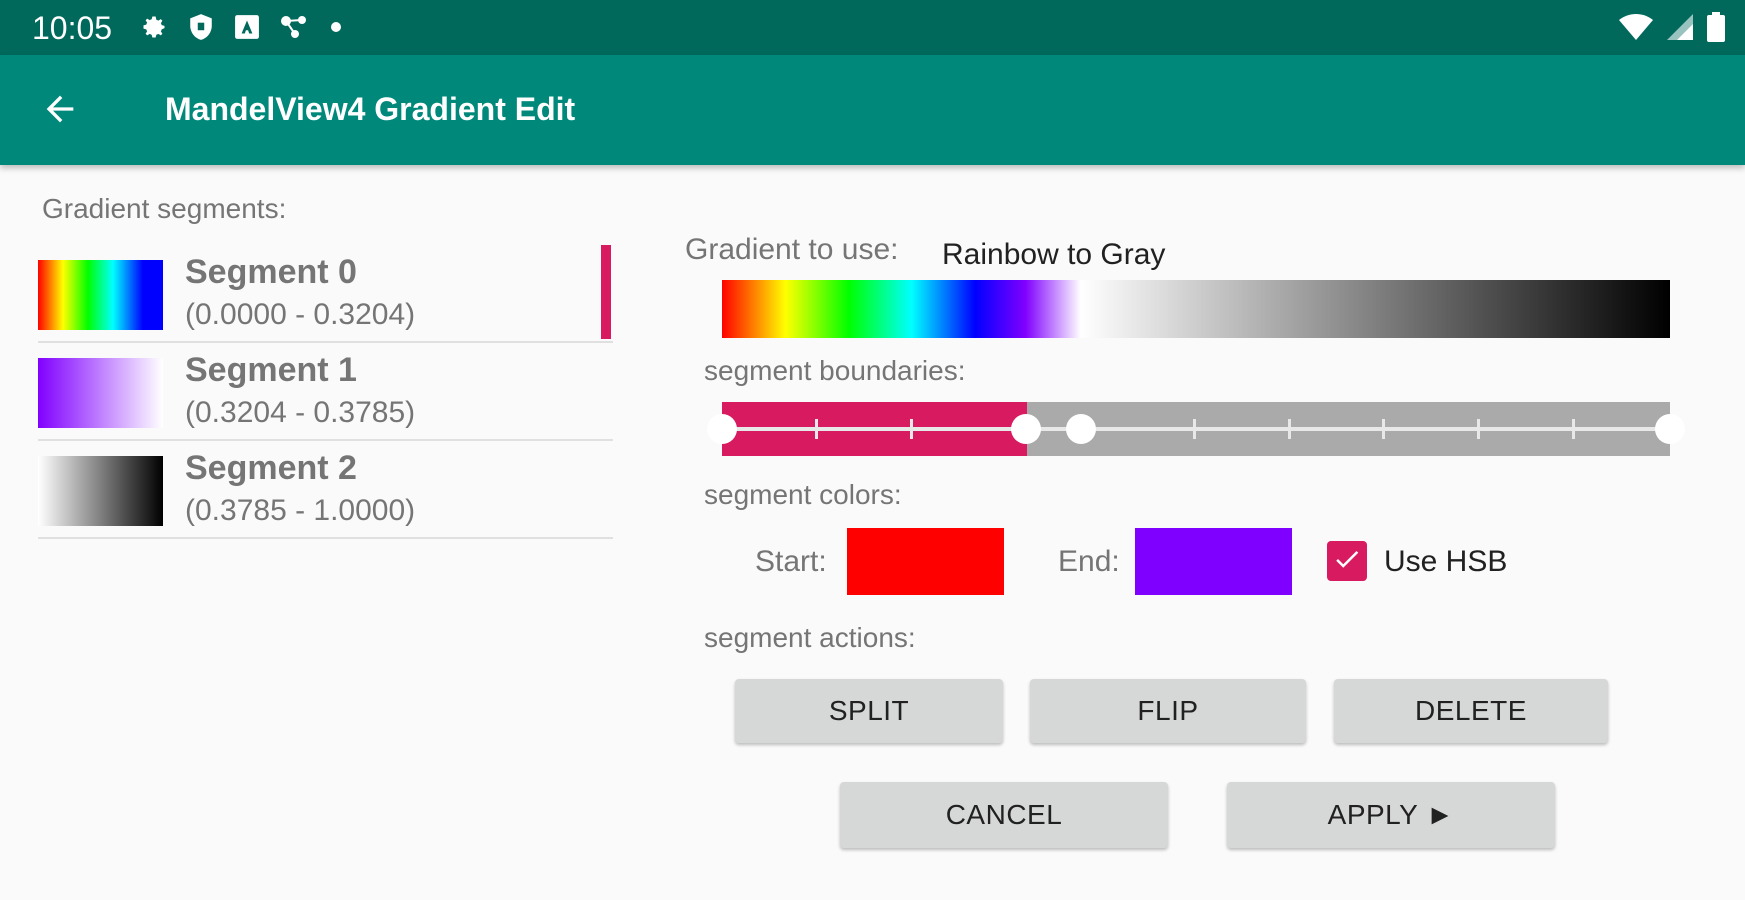 This screenshot has width=1745, height=900. I want to click on app-title: MandelView4 Gradient Edit, so click(370, 109).